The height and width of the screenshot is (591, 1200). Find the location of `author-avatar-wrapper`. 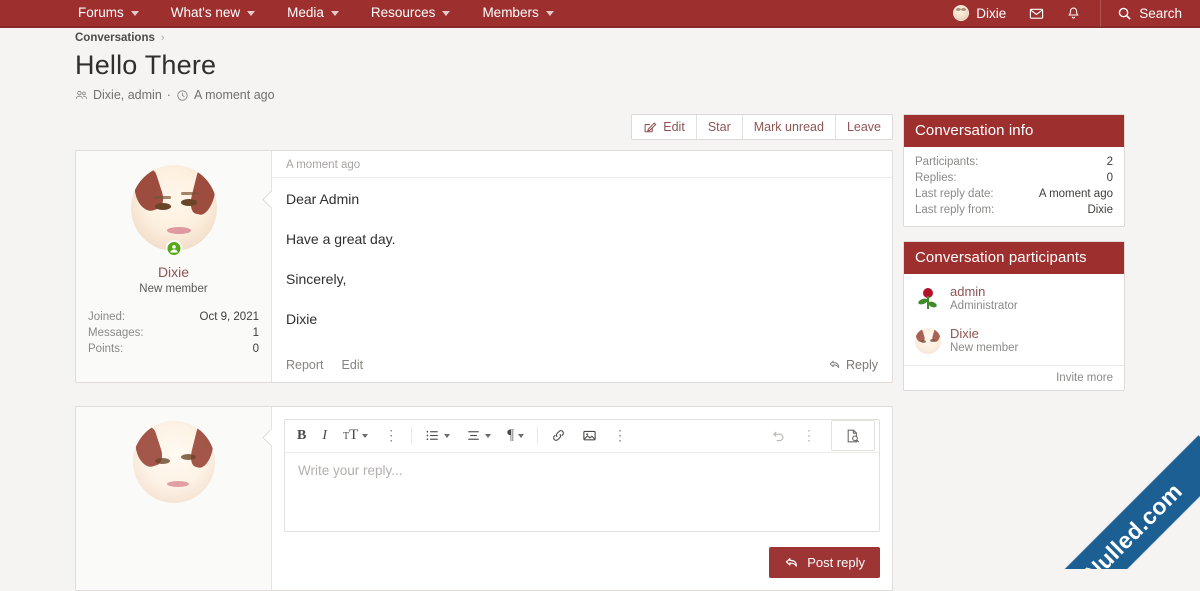

author-avatar-wrapper is located at coordinates (173, 211).